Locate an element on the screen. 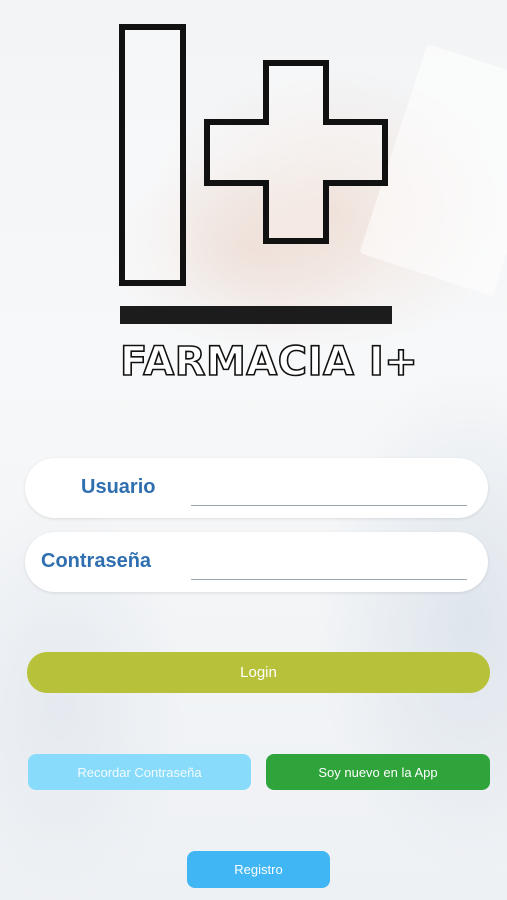 The image size is (507, 900). brand-name: FARMACIA I+ is located at coordinates (269, 362).